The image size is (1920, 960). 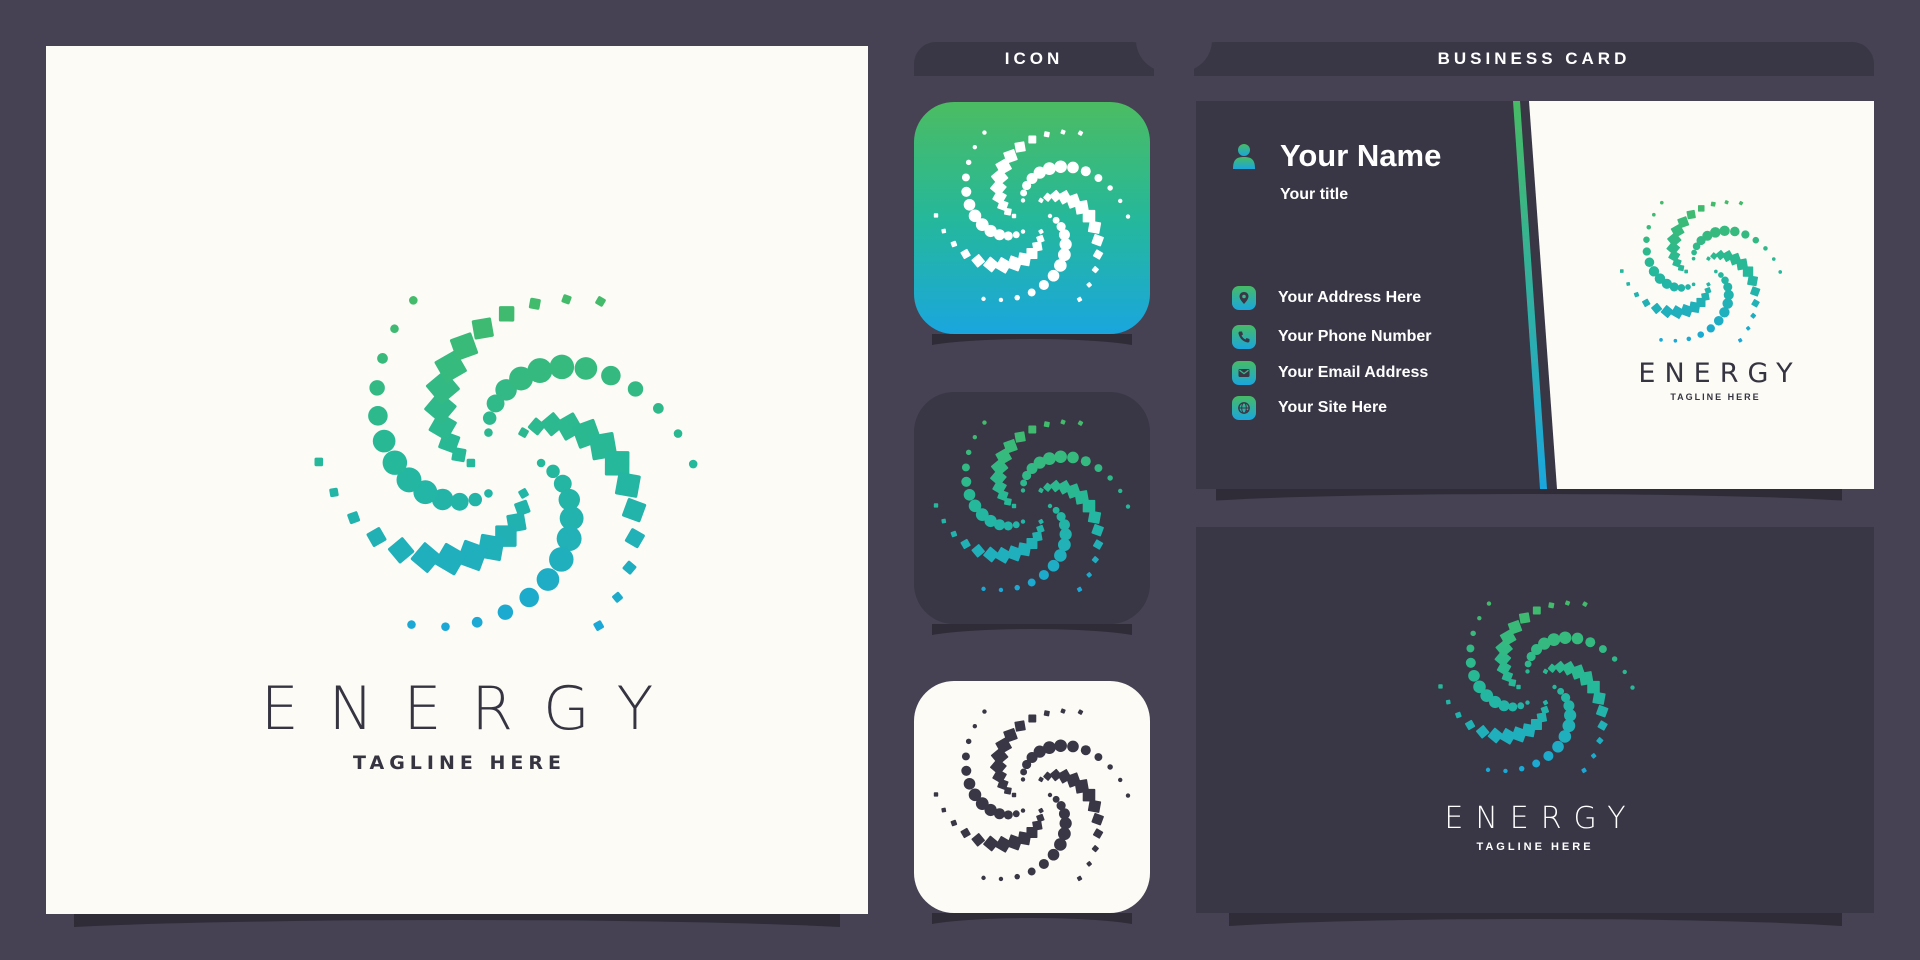 I want to click on card-job-title: Your title, so click(x=1314, y=194).